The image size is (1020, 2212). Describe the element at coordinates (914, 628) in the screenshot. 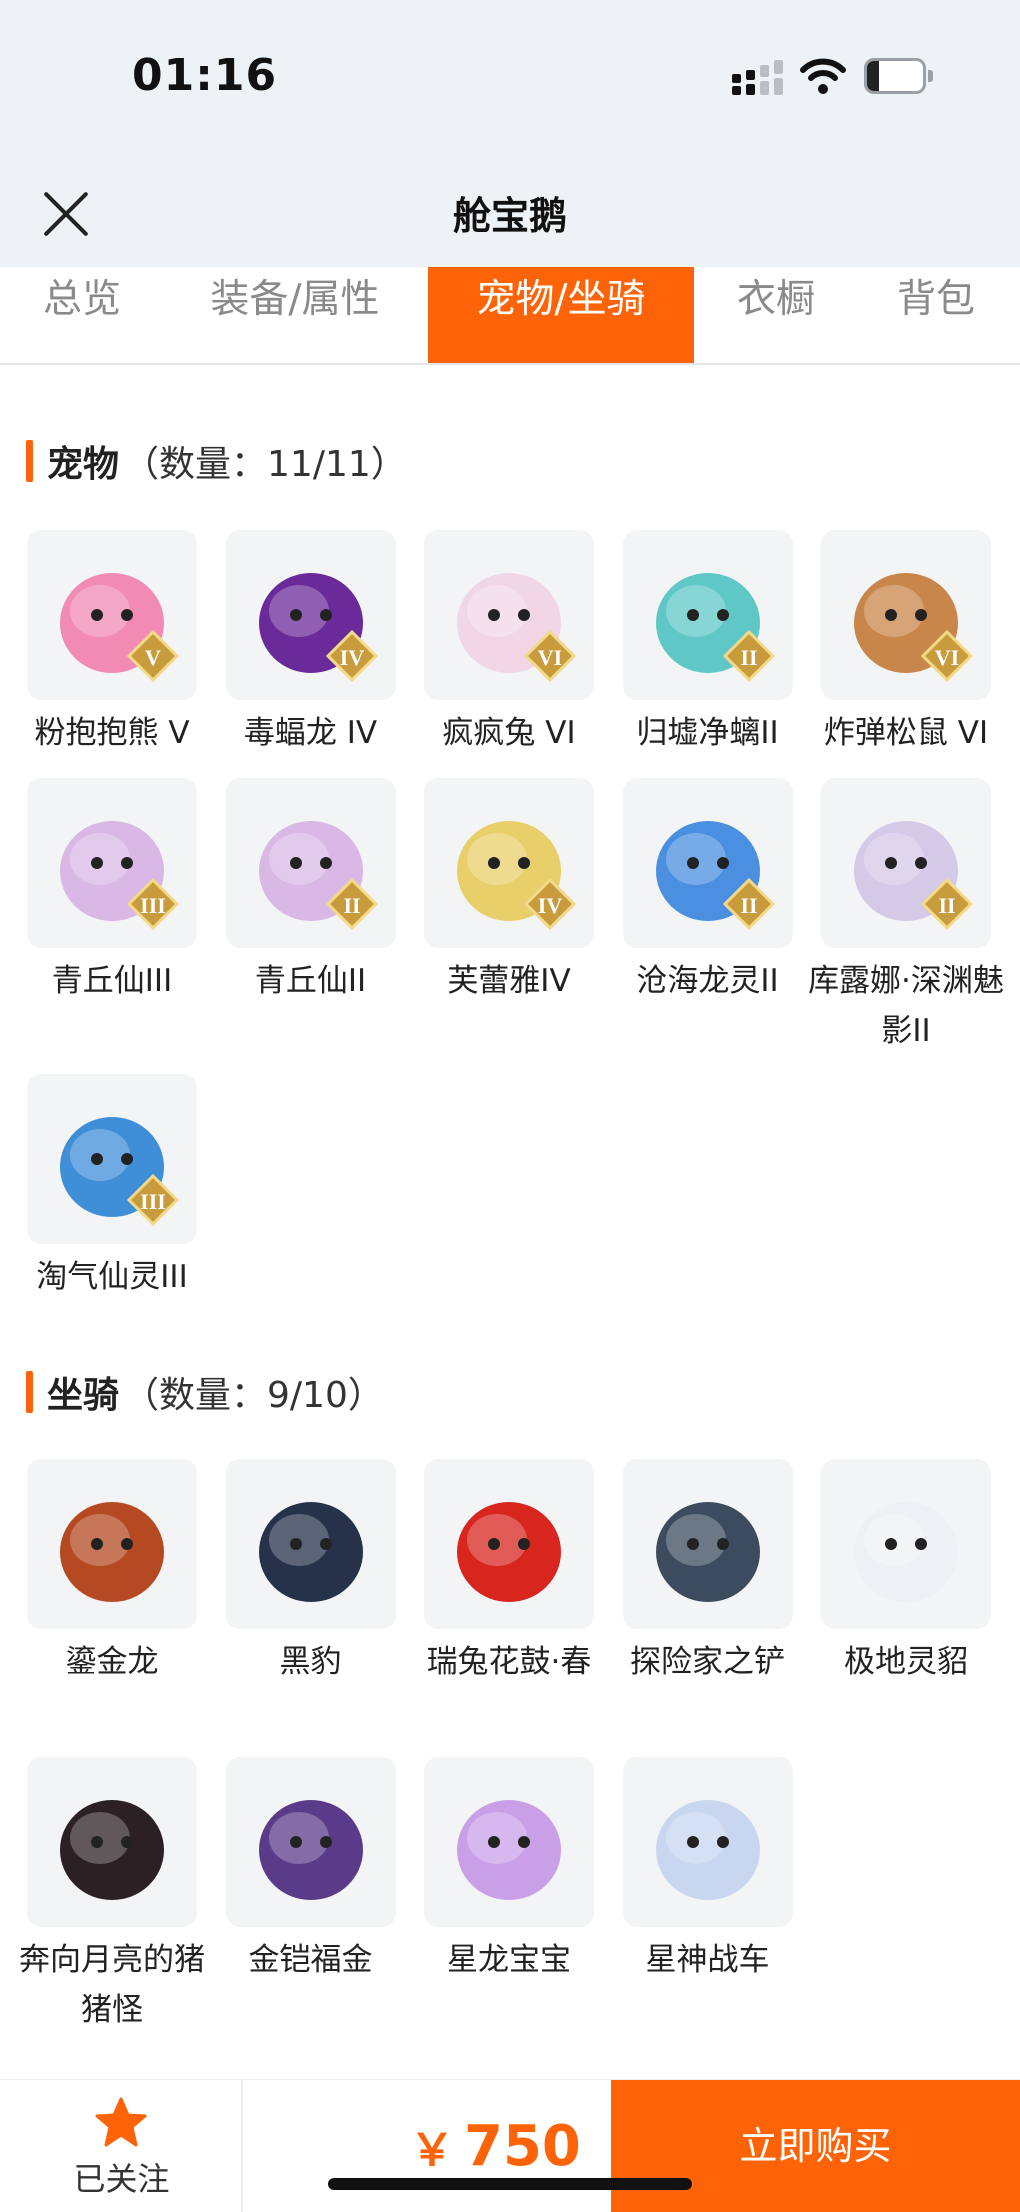

I see `squirrel-icon: VI` at that location.